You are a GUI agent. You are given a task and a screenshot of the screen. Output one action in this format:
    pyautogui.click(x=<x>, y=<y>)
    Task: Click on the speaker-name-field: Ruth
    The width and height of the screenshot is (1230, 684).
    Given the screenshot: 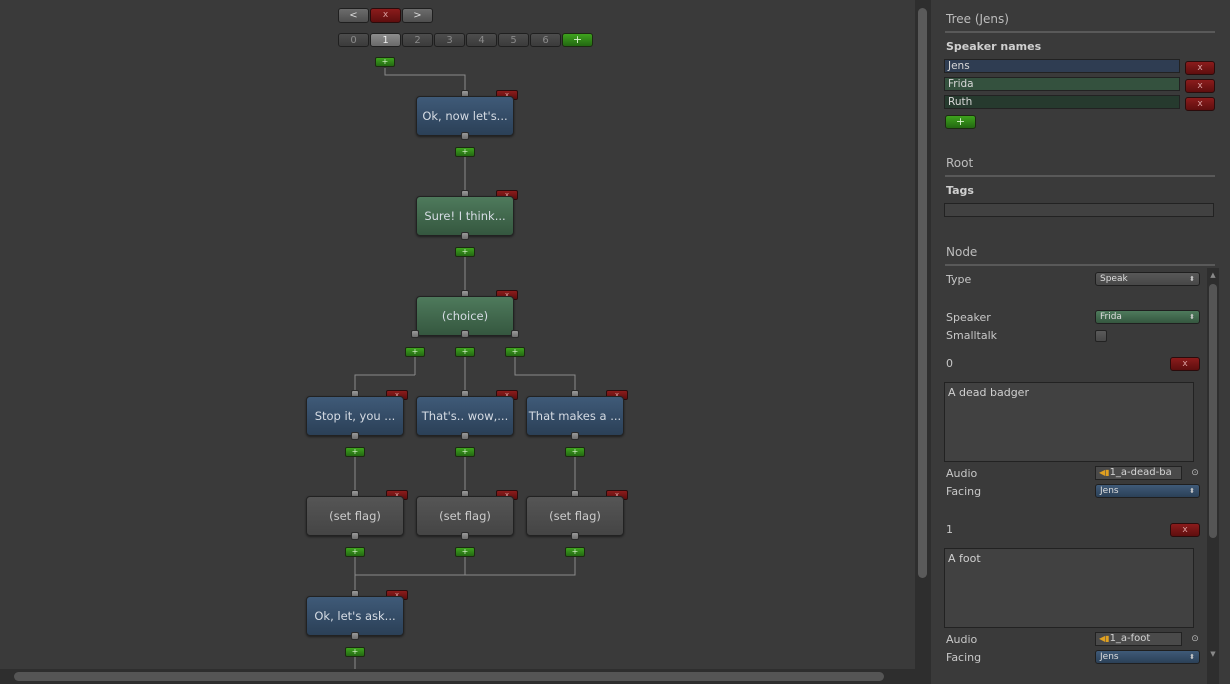 What is the action you would take?
    pyautogui.click(x=1062, y=102)
    